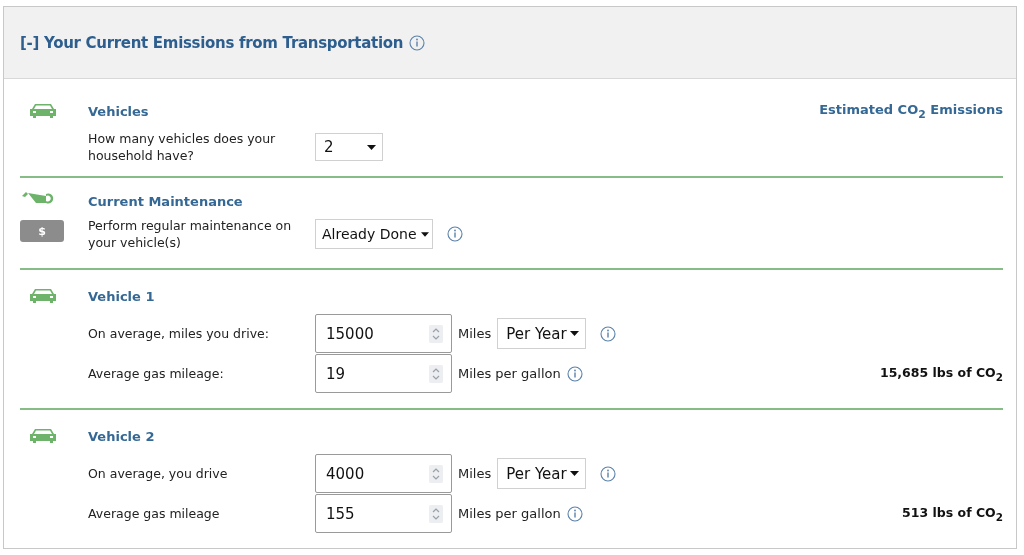  I want to click on emissions-result: 513 lbs of CO$_{2}$, so click(952, 513).